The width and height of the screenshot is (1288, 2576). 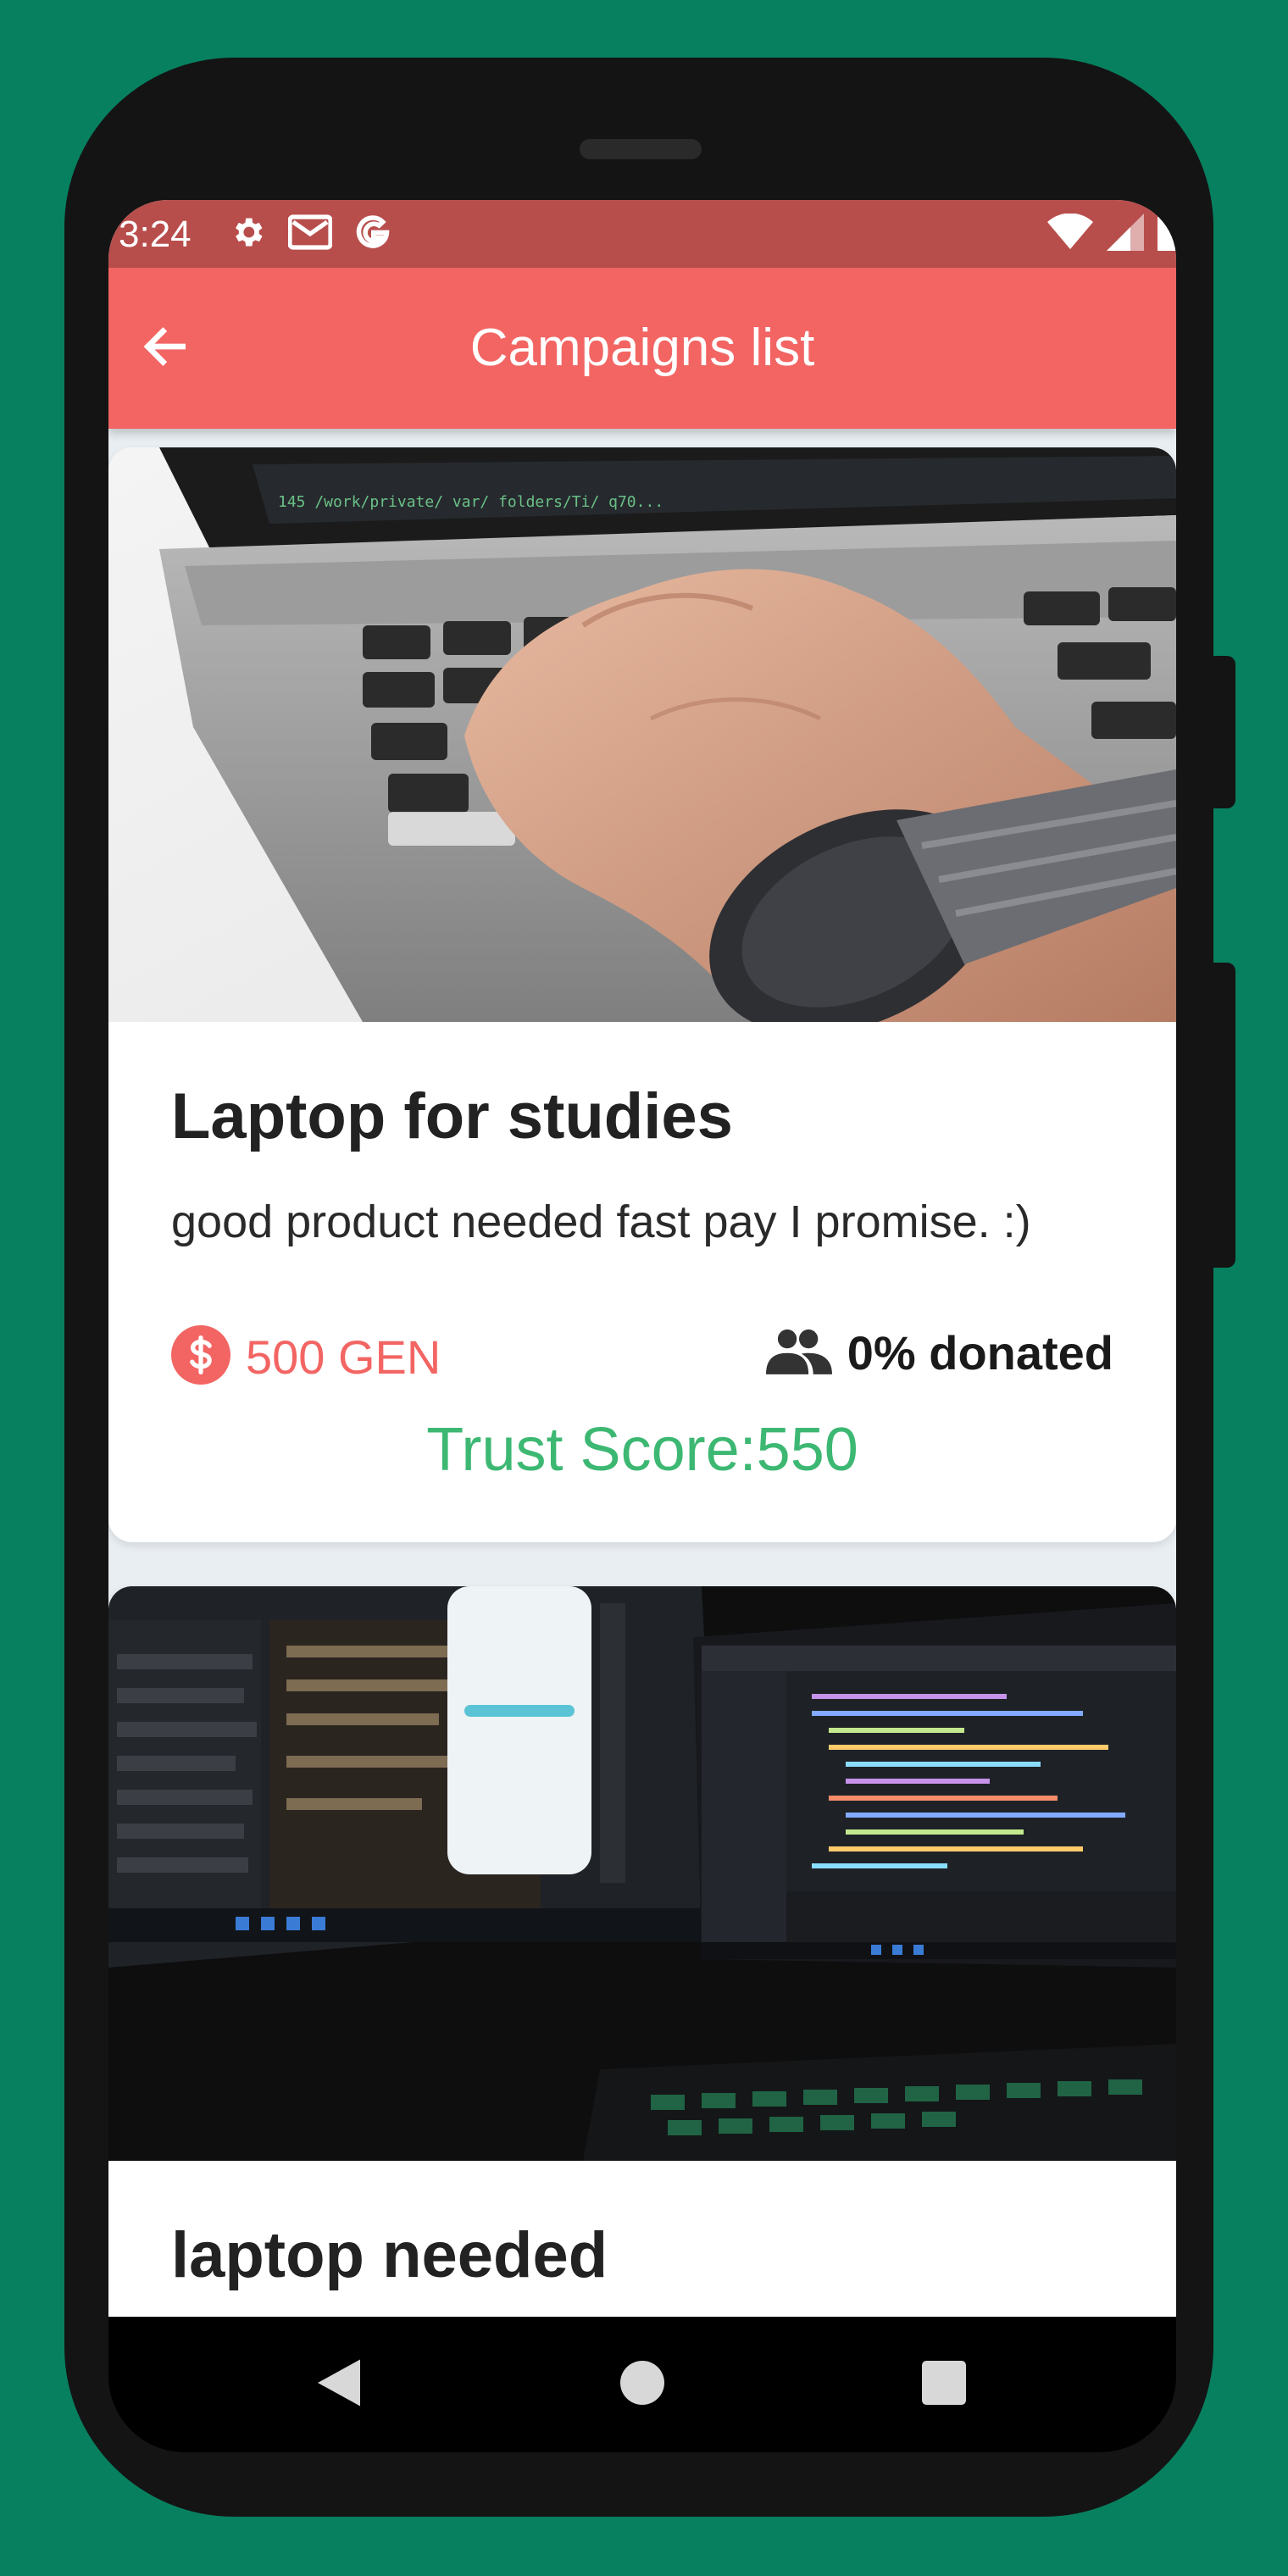 I want to click on wifi-icon, so click(x=1070, y=234).